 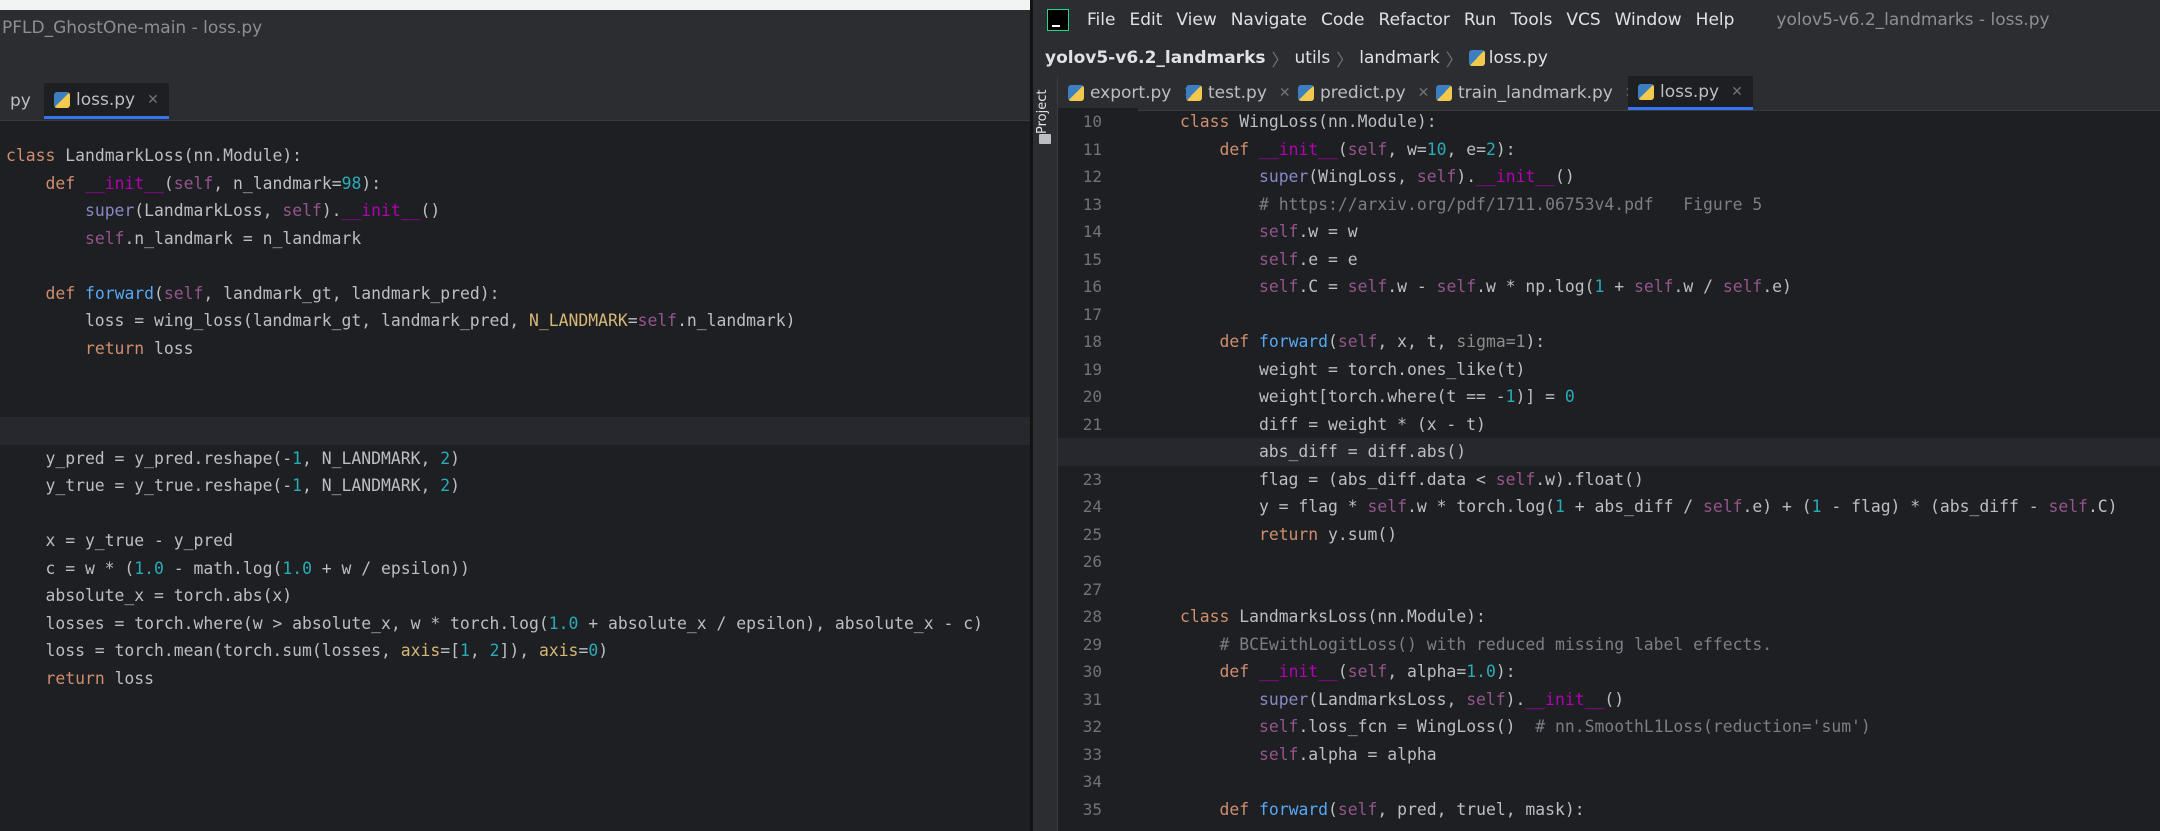 What do you see at coordinates (1145, 20) in the screenshot?
I see `menu-item-edit: Edit` at bounding box center [1145, 20].